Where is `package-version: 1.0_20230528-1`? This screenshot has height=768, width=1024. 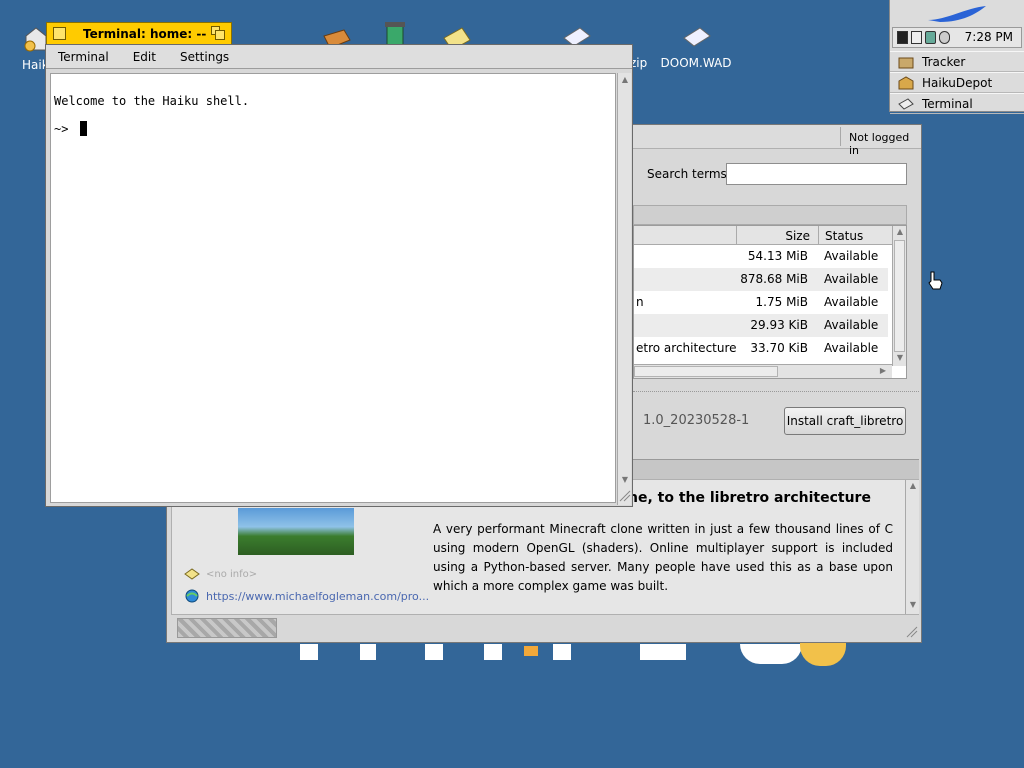 package-version: 1.0_20230528-1 is located at coordinates (696, 420).